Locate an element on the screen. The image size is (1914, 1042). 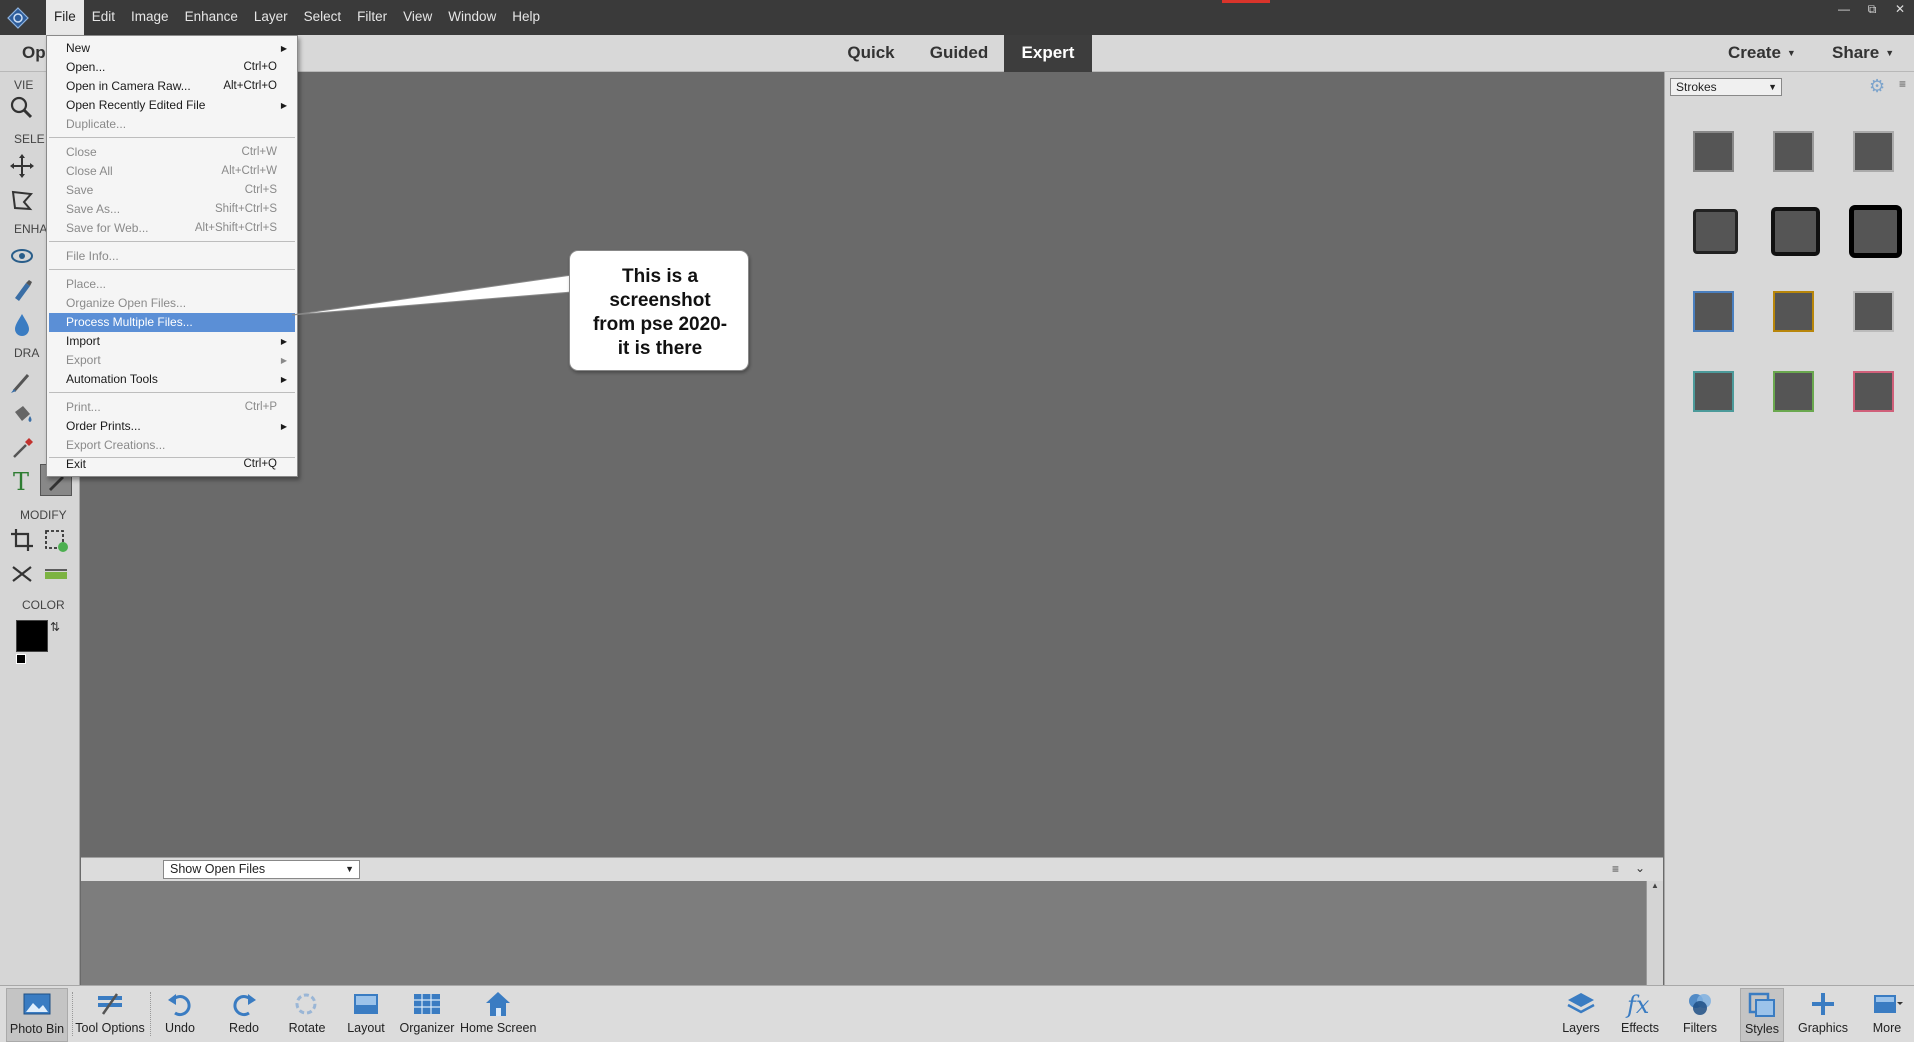
home-screen-button: Home Screen is located at coordinates (498, 1015).